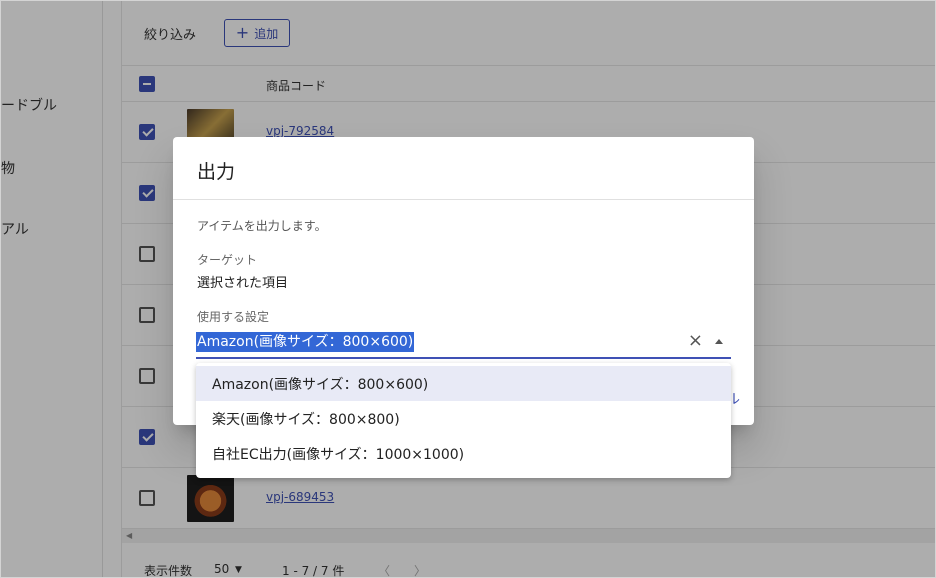 The height and width of the screenshot is (578, 936). Describe the element at coordinates (262, 226) in the screenshot. I see `dialog-description: アイテムを出力します。` at that location.